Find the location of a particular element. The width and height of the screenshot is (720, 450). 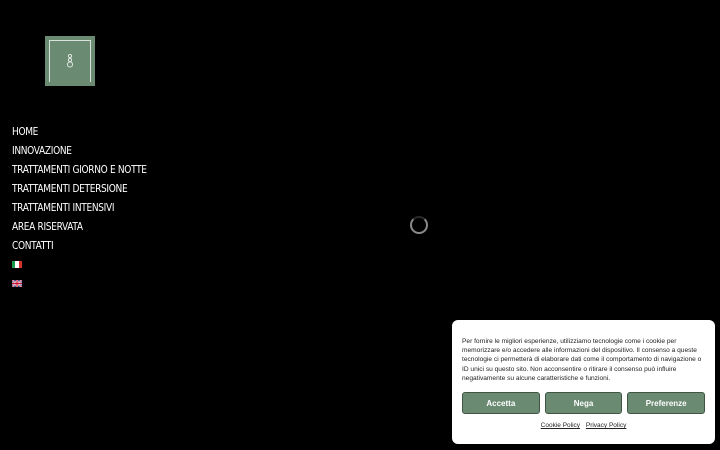

menu-item-innovazione: INNOVAZIONE is located at coordinates (79, 150).